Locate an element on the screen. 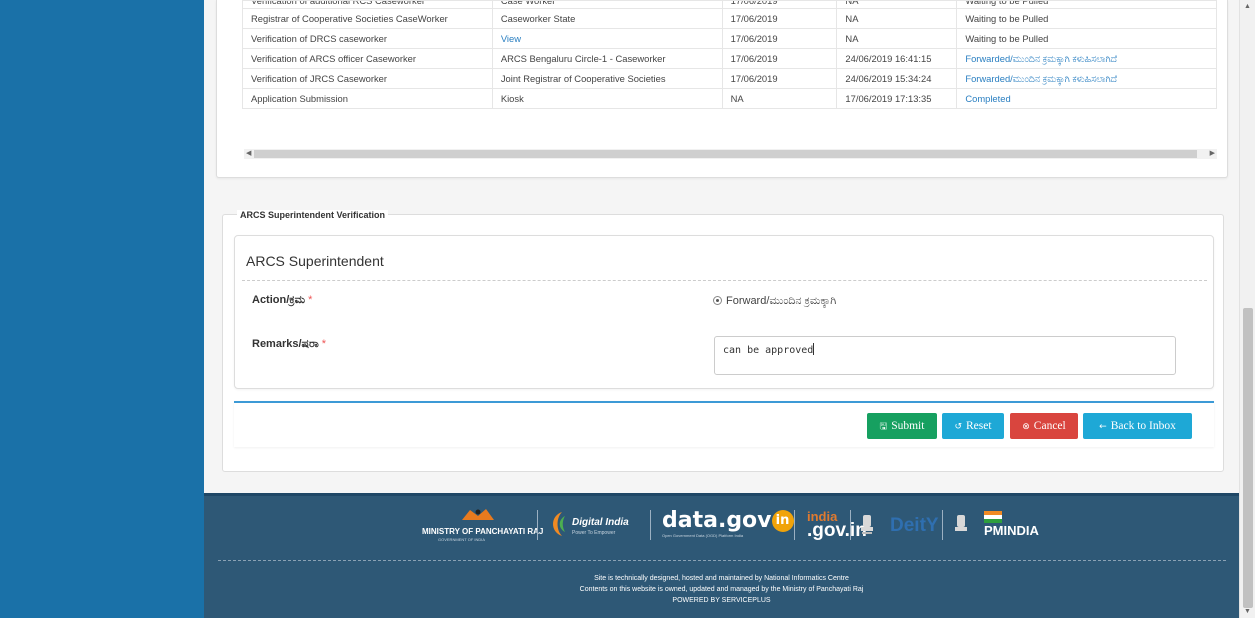  x-circle-icon: ⊗ is located at coordinates (1026, 427).